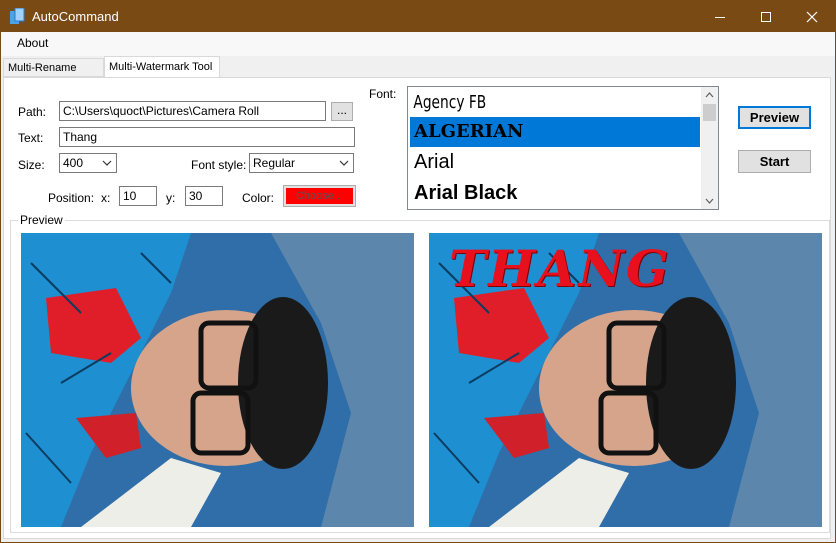 This screenshot has width=836, height=543. What do you see at coordinates (709, 148) in the screenshot?
I see `font-list-scrollbar` at bounding box center [709, 148].